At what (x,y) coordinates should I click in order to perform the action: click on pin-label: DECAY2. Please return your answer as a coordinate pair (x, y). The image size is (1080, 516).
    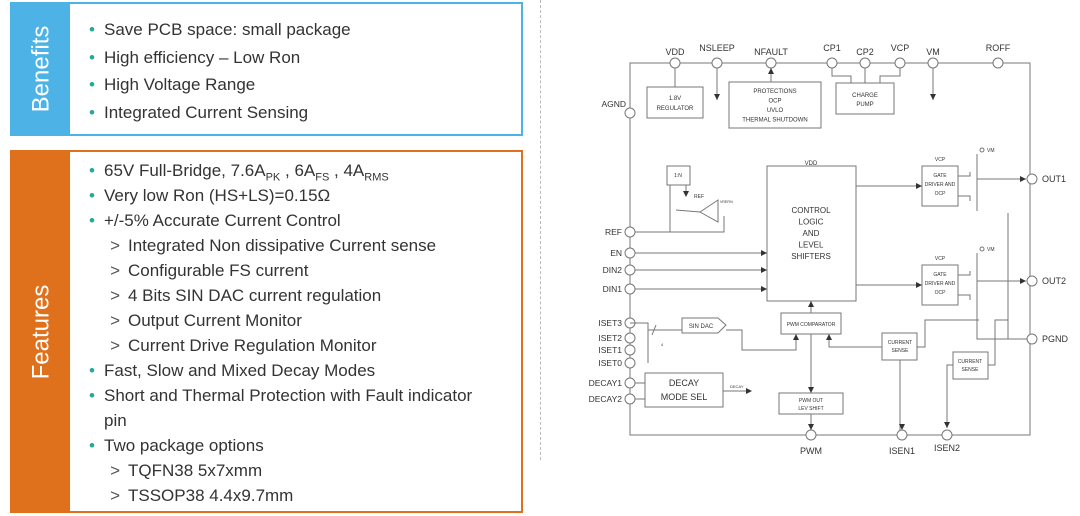
    Looking at the image, I should click on (606, 399).